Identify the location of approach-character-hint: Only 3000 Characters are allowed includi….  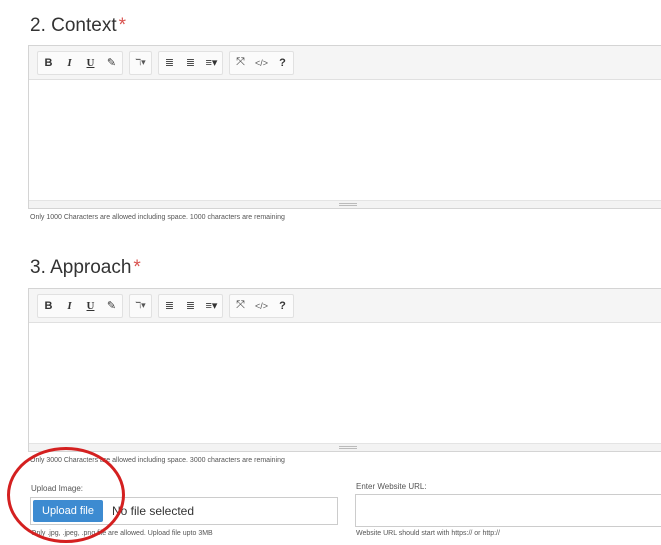
(157, 460).